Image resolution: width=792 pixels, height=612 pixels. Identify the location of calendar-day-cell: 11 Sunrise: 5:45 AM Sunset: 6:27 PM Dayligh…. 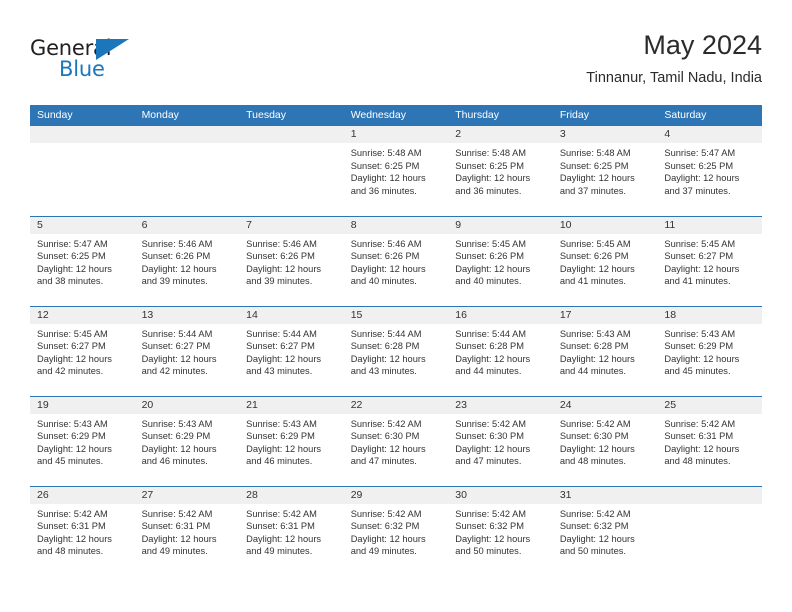
(709, 260).